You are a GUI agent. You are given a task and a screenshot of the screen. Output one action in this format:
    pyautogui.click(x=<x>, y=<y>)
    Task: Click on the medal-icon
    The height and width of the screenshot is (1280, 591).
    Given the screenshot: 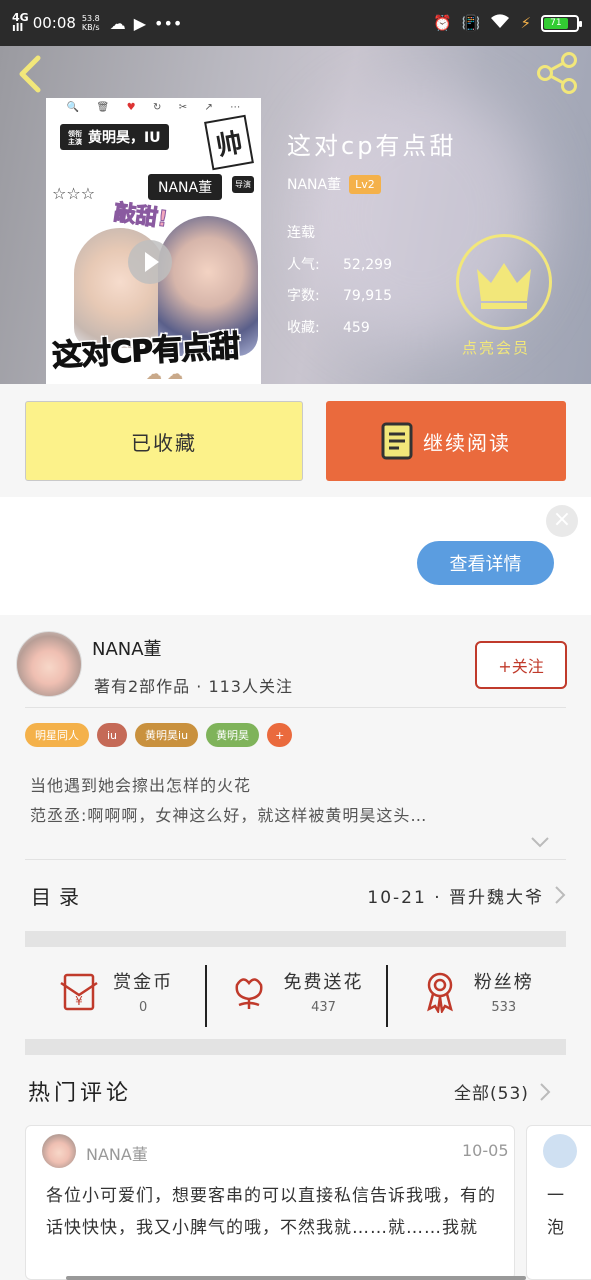 What is the action you would take?
    pyautogui.click(x=439, y=992)
    